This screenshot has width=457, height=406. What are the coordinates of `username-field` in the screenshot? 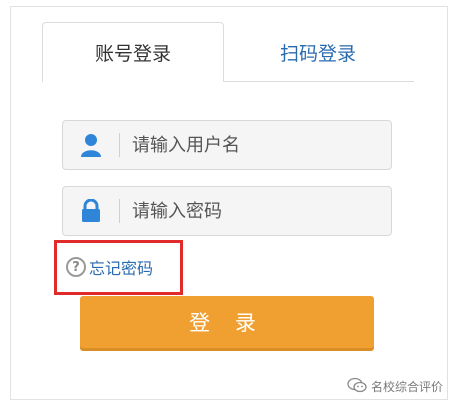 It's located at (227, 145).